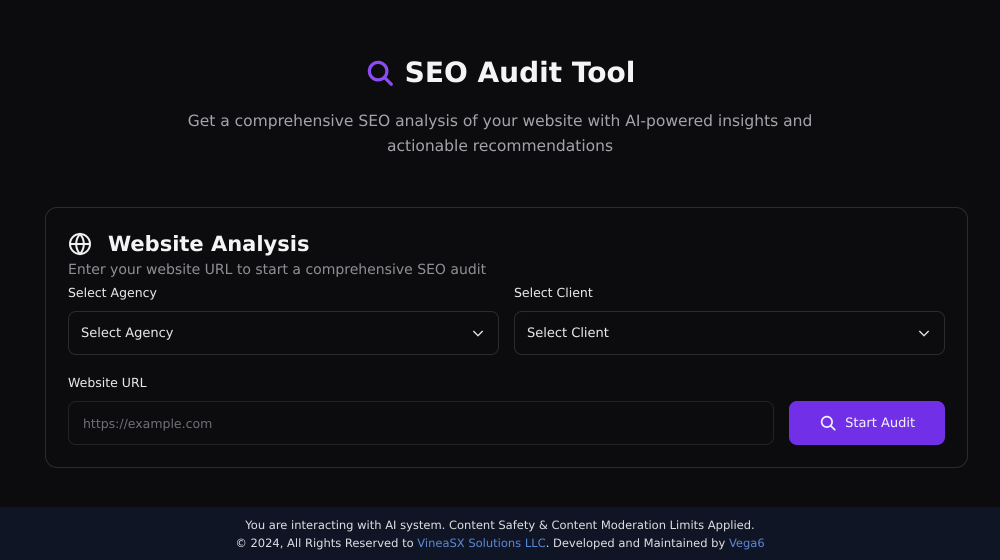  What do you see at coordinates (113, 292) in the screenshot?
I see `field-label: Select Agency` at bounding box center [113, 292].